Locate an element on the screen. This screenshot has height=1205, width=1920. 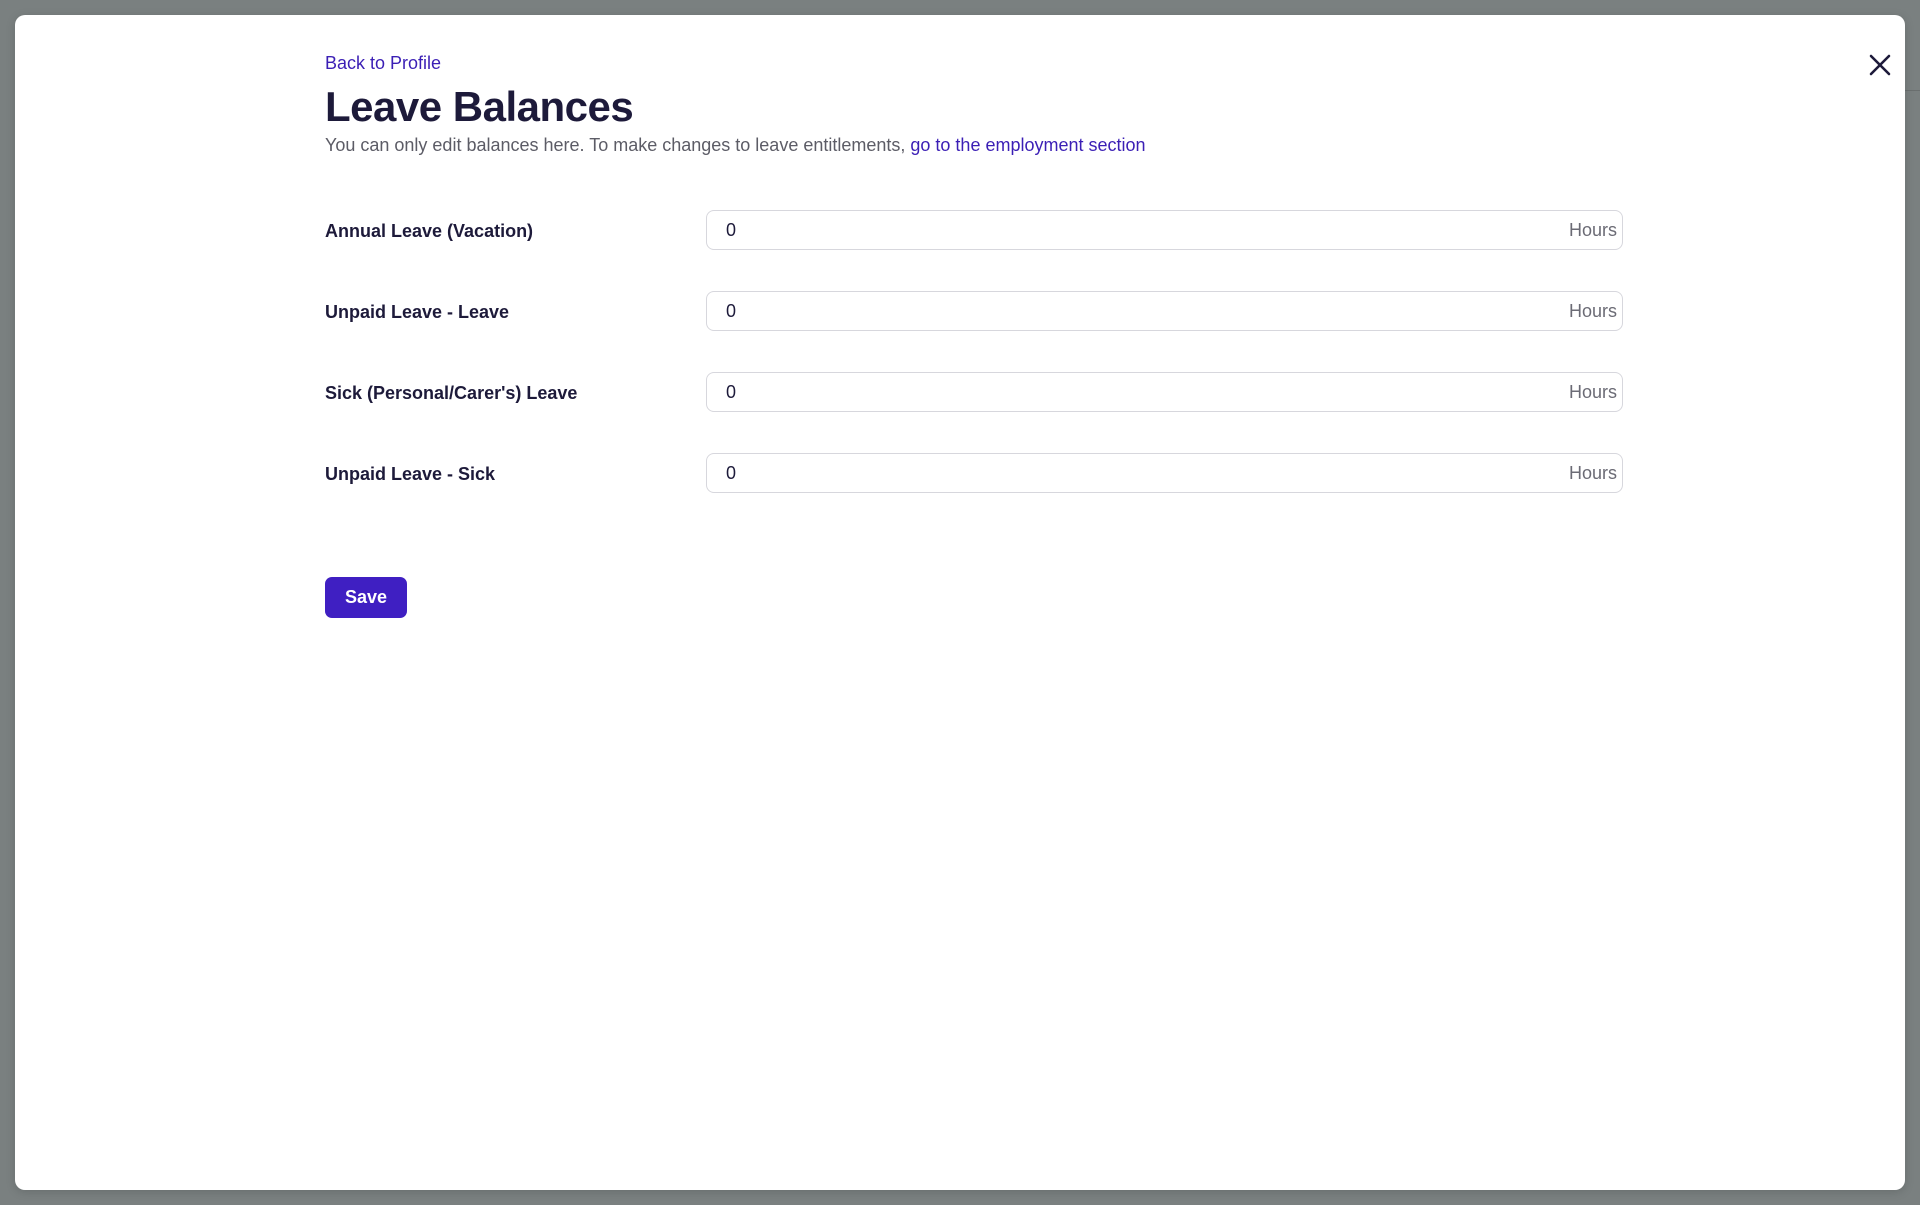
leave-row-sick: Sick (Personal/Carer's) Leave Hours is located at coordinates (975, 393).